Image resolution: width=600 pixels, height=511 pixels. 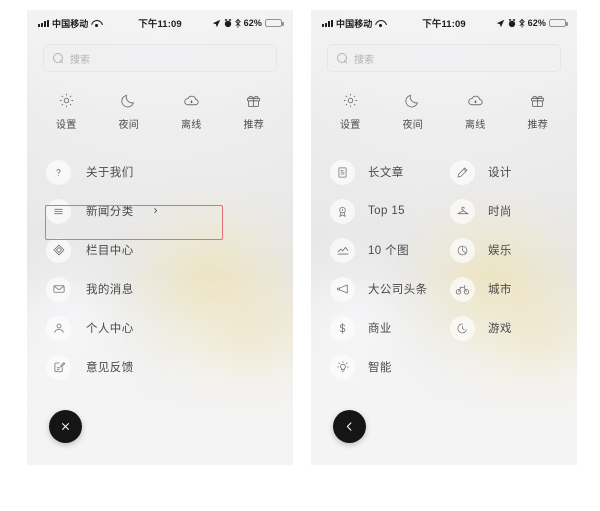 I want to click on envelope-icon, so click(x=58, y=289).